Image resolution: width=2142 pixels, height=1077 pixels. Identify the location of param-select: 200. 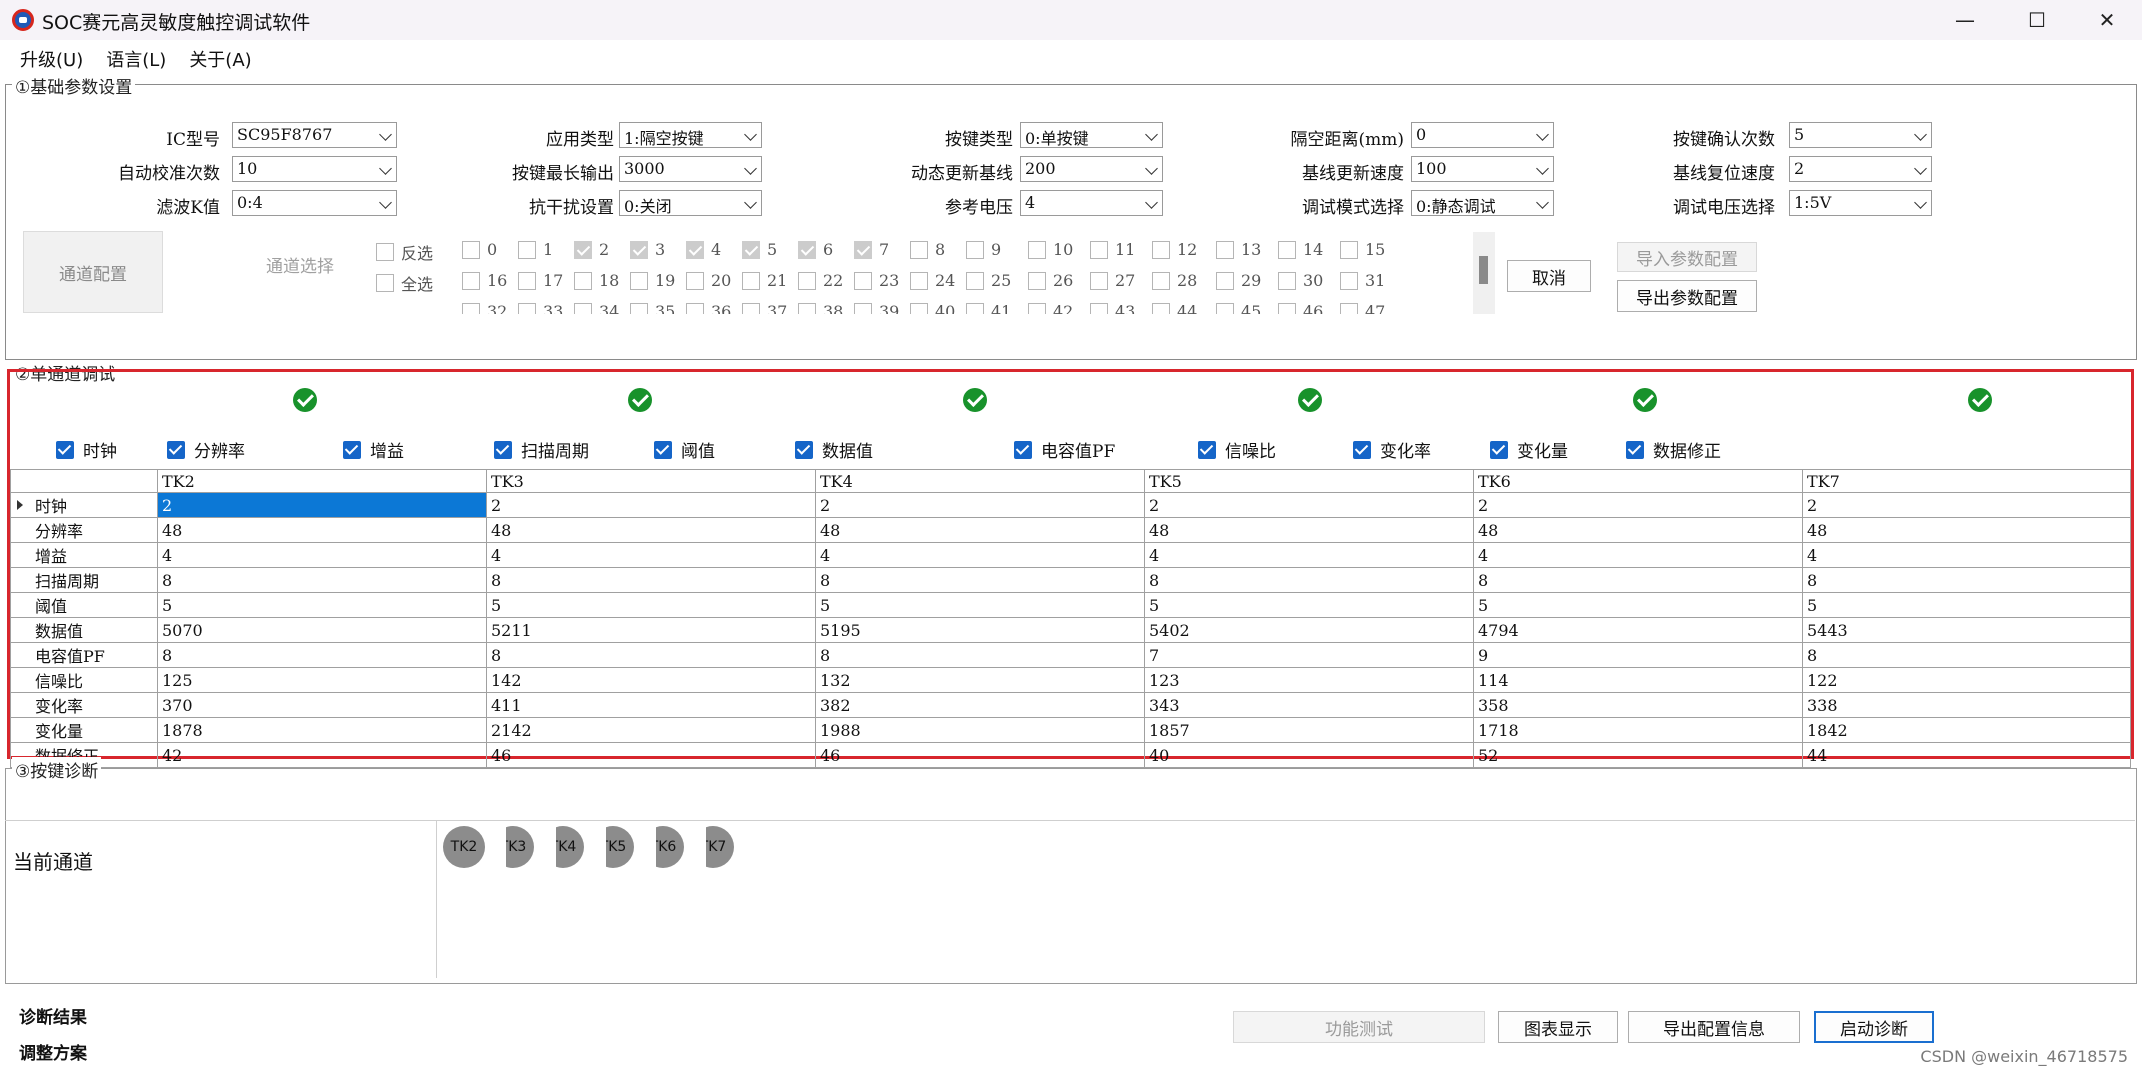
(1091, 169).